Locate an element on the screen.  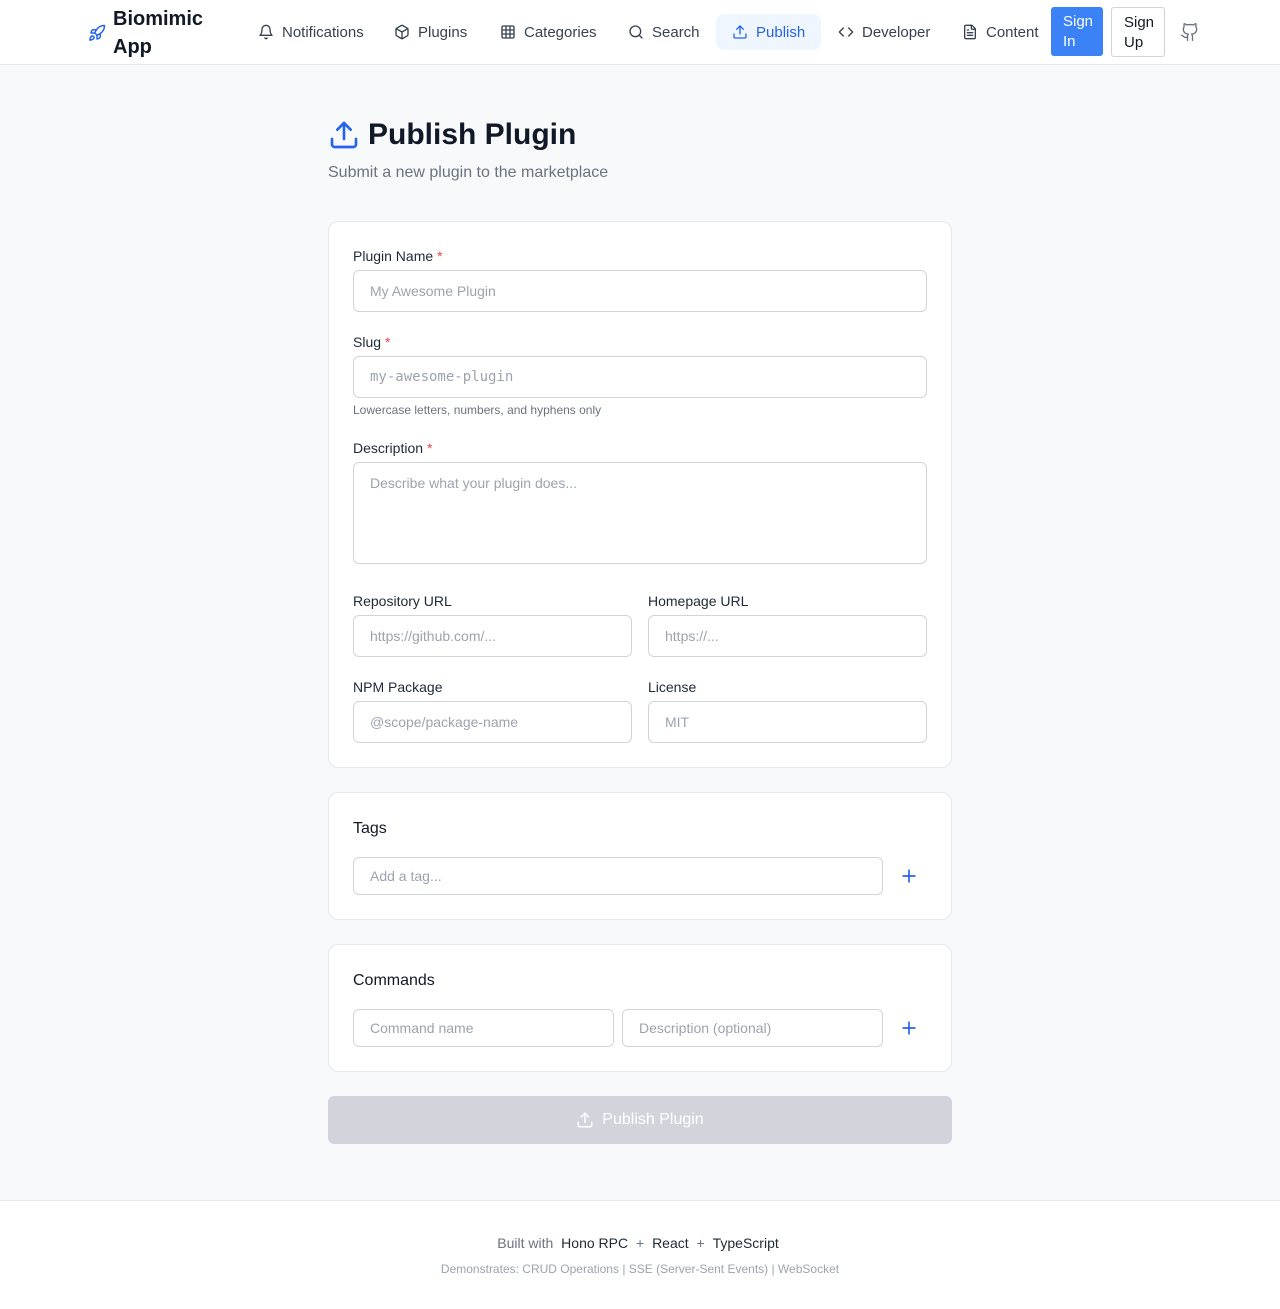
slug-label: Slug * is located at coordinates (372, 342).